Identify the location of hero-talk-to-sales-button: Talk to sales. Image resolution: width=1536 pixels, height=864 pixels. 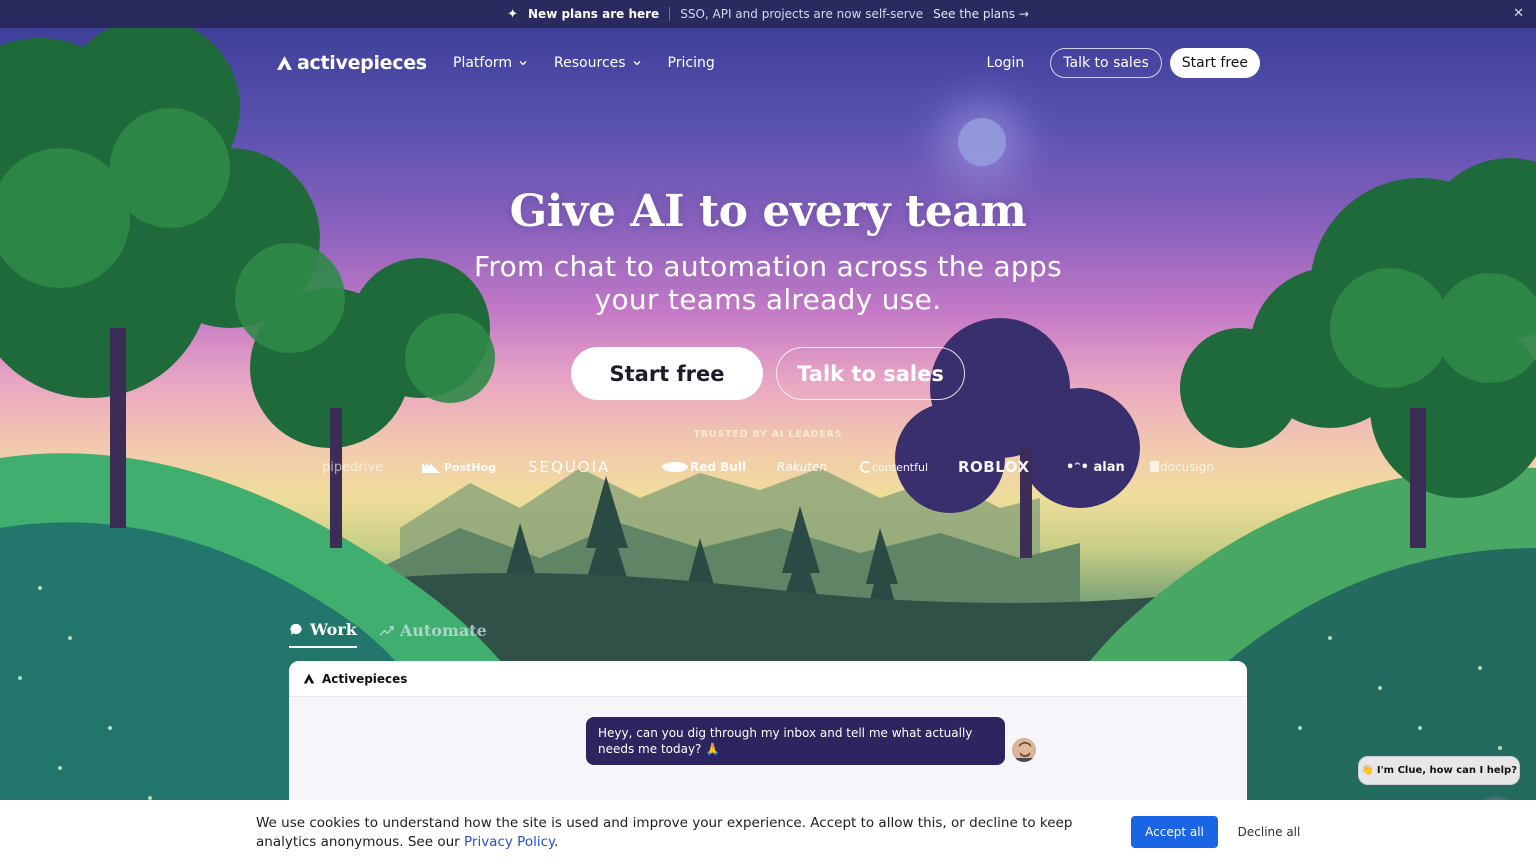
(870, 373).